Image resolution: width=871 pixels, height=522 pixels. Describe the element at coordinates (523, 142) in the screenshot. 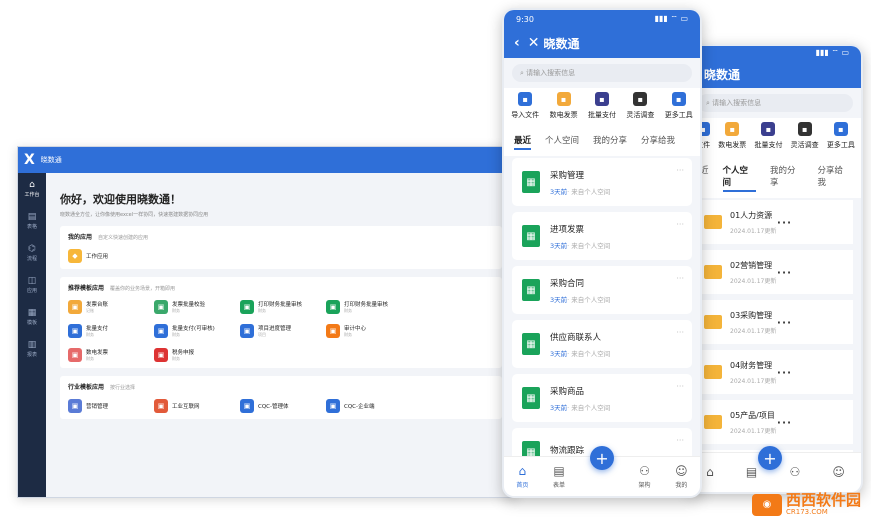

I see `tab: 最近` at that location.